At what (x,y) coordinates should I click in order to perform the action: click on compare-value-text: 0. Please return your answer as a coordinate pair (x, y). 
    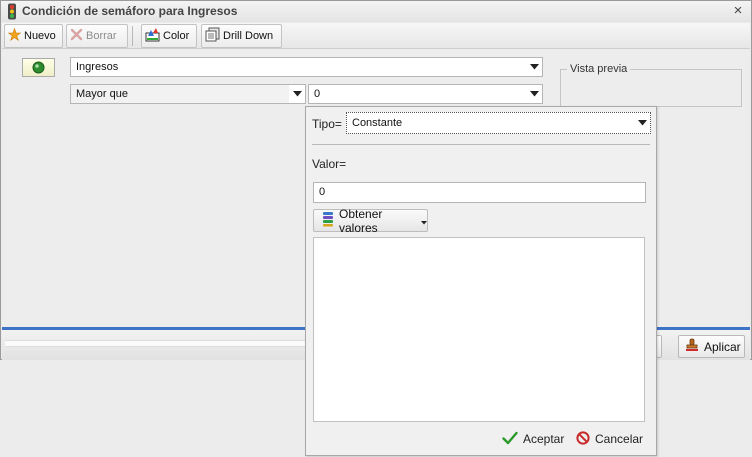
    Looking at the image, I should click on (317, 94).